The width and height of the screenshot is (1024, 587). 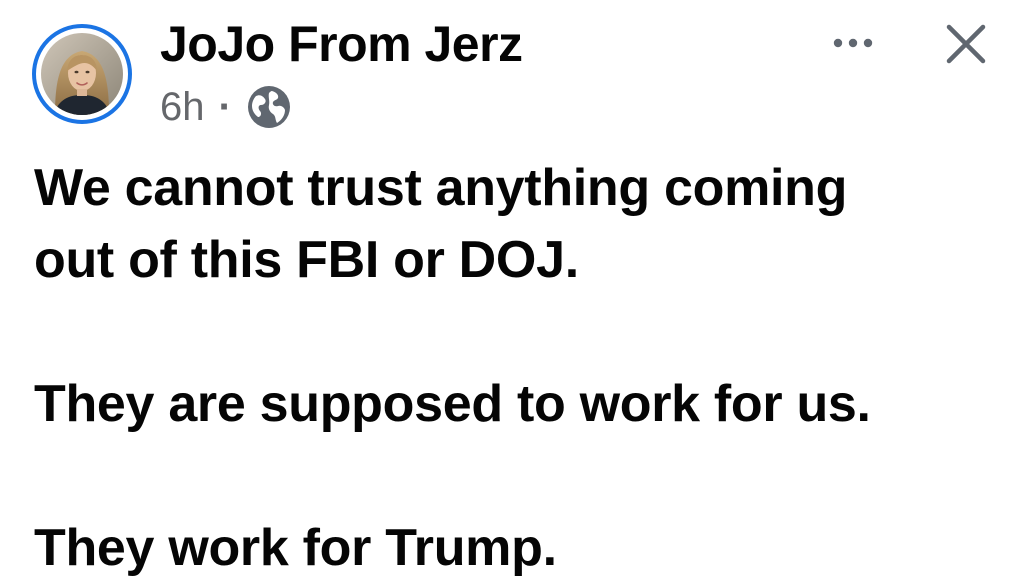 I want to click on globe-icon, so click(x=269, y=107).